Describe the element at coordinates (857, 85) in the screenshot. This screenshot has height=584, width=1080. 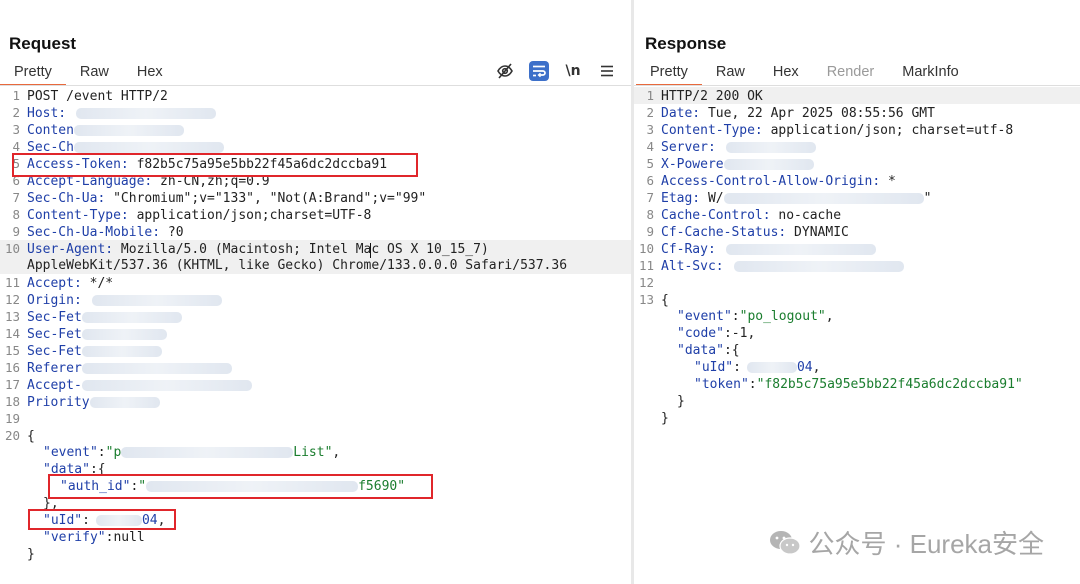
I see `response-tab-rule` at that location.